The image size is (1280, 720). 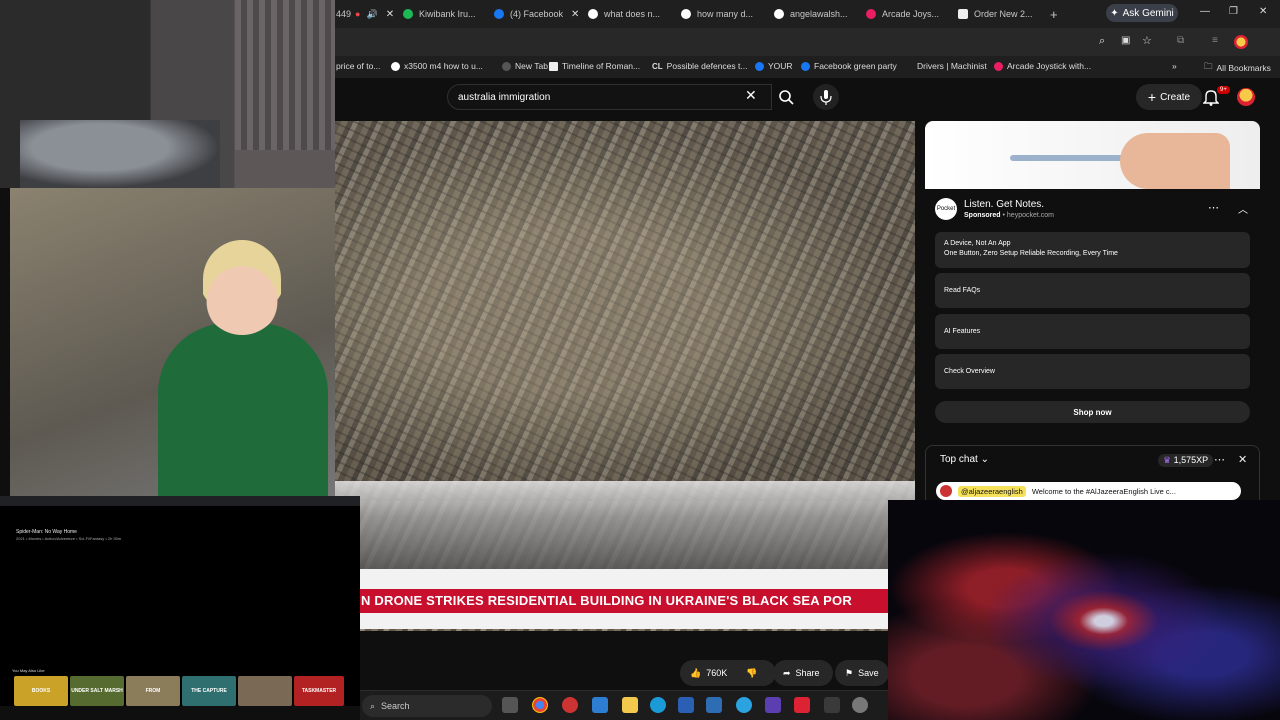 I want to click on clear-search-icon: ✕, so click(x=751, y=95).